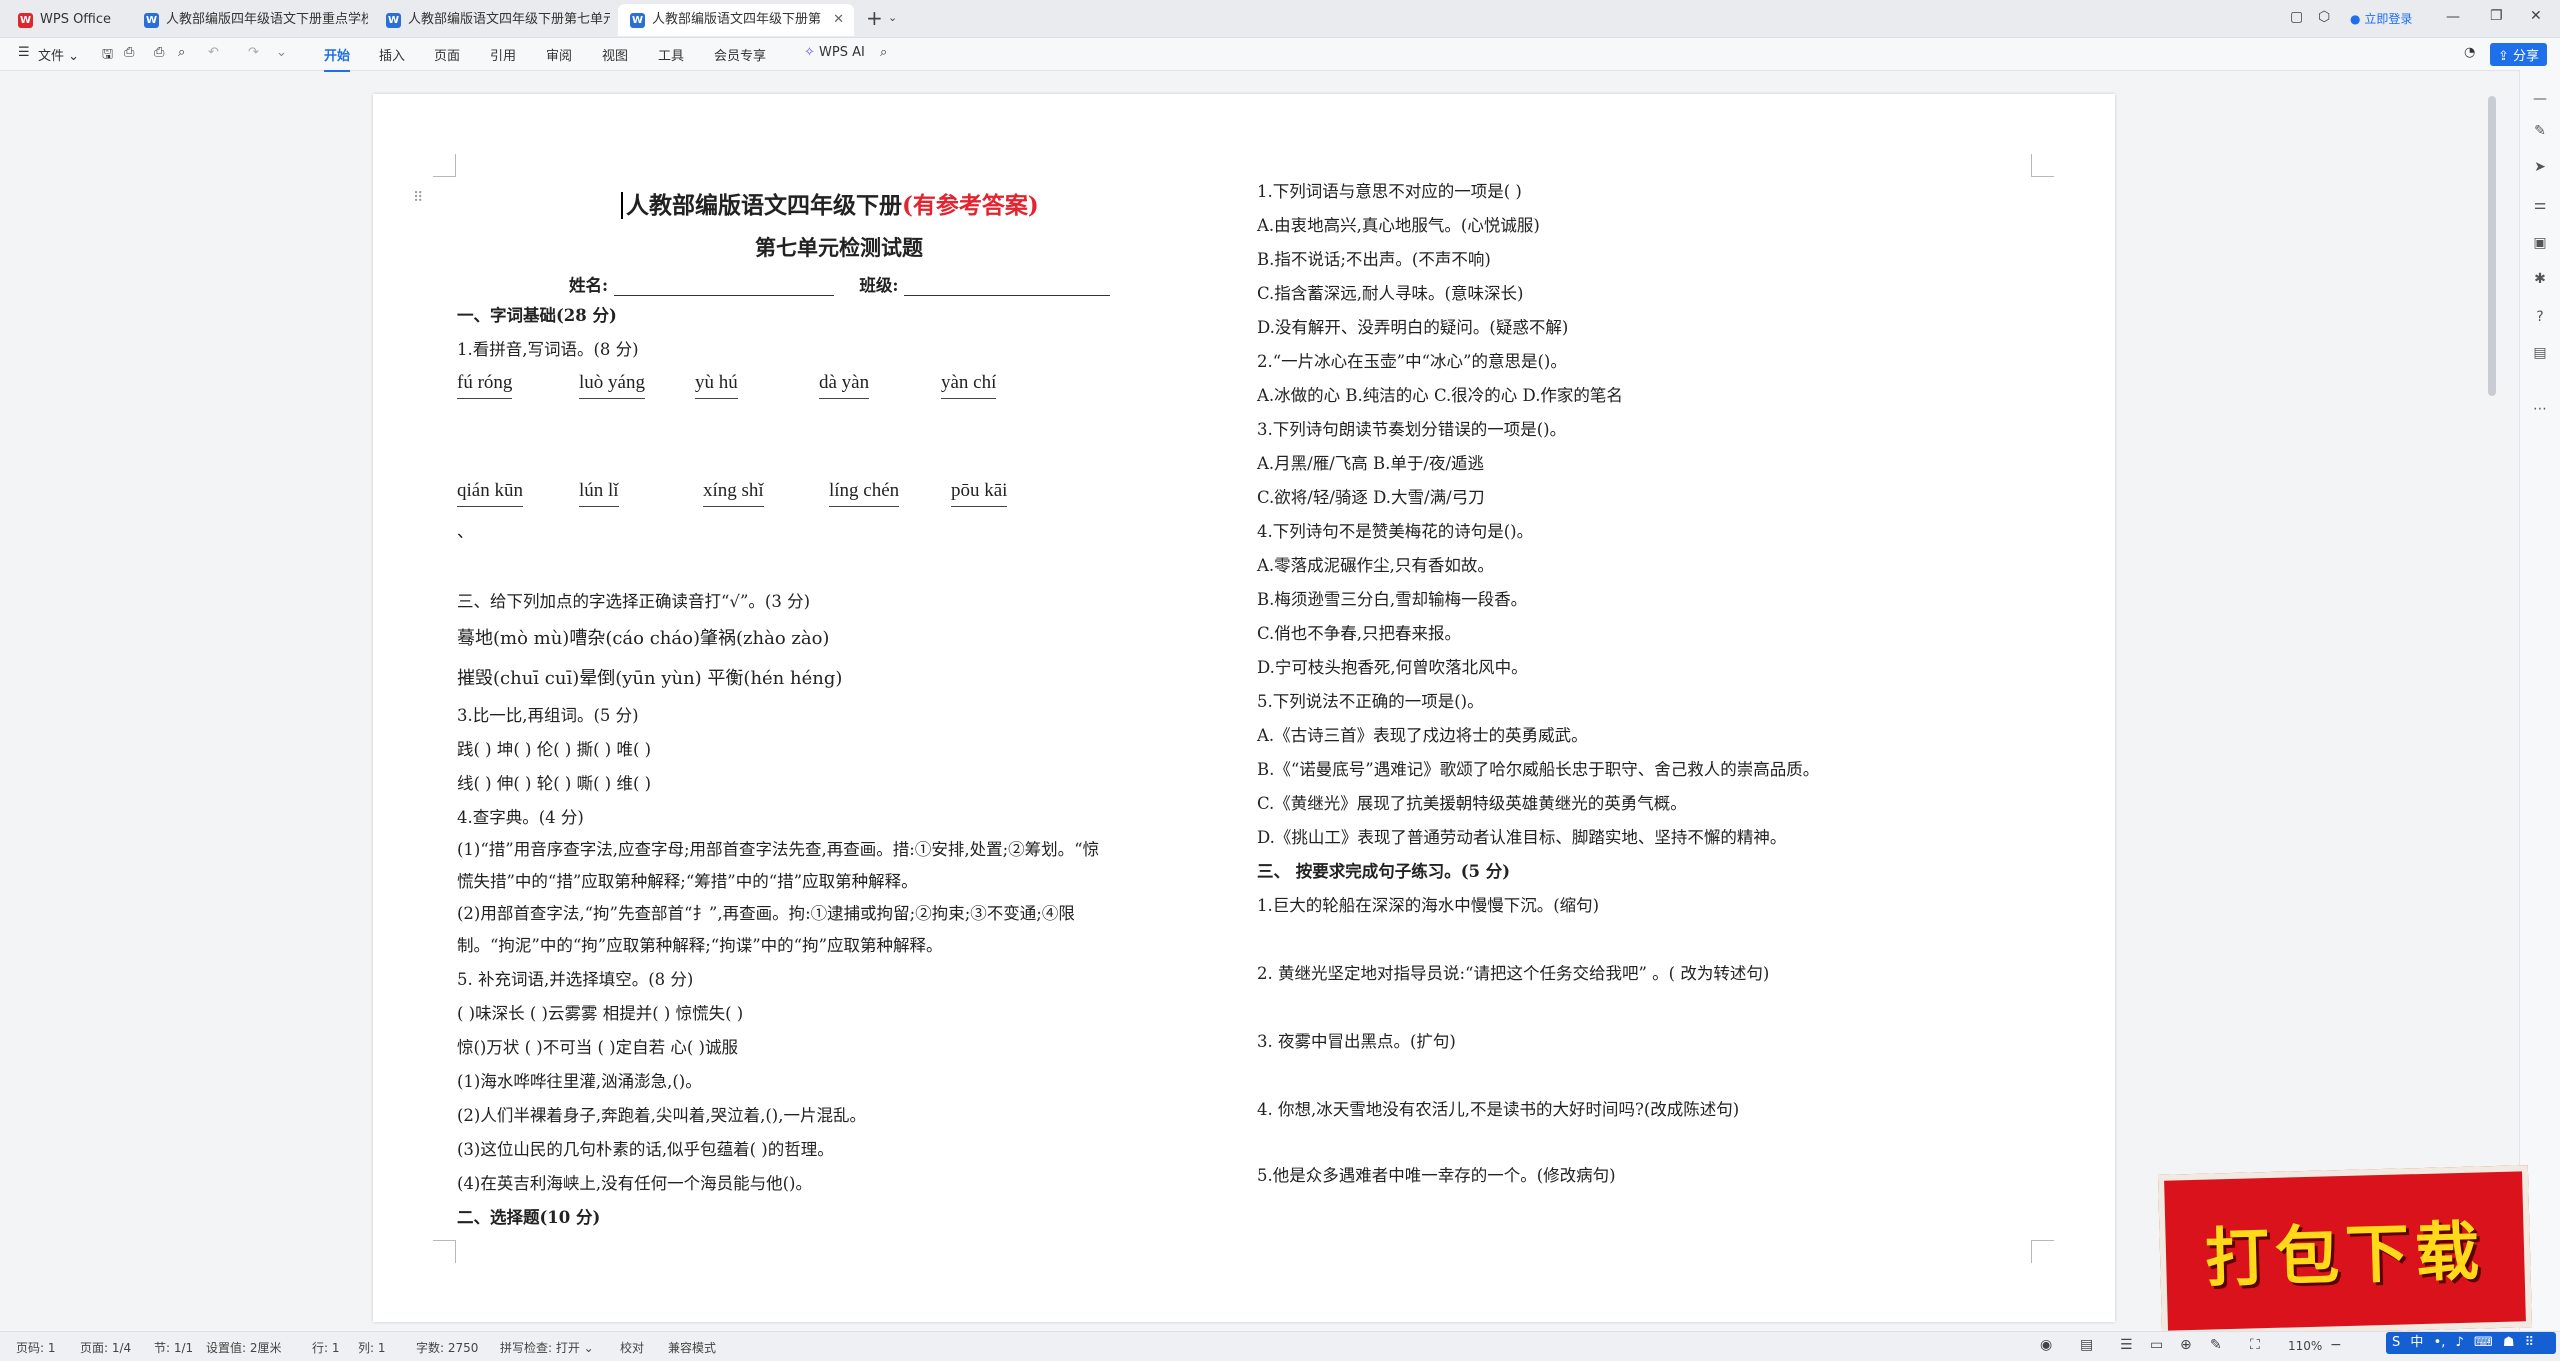  I want to click on question-6-line-1: ( )味深长 ( )云雾雾 相提并( ) 惊慌失( ), so click(600, 1013).